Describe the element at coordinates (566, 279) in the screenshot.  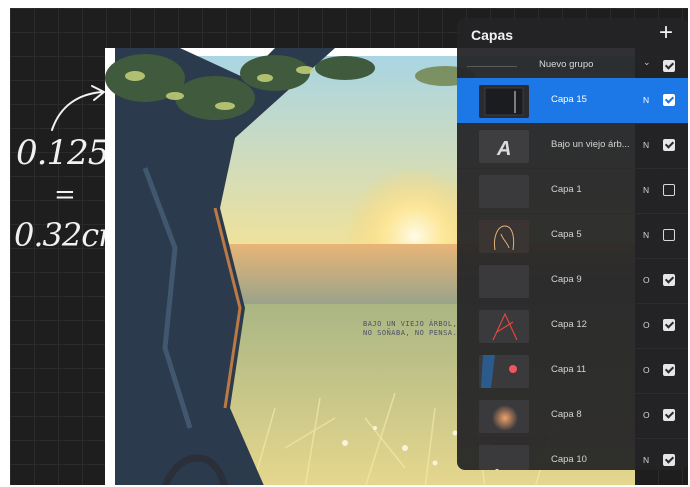
I see `layer-name: Capa 9` at that location.